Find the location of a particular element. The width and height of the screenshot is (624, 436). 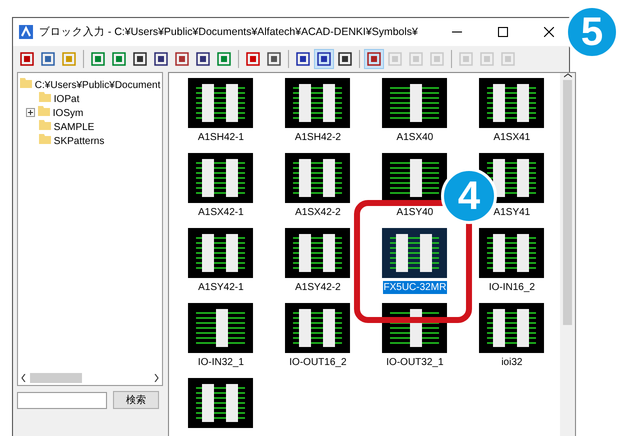

expand-icon is located at coordinates (30, 112).